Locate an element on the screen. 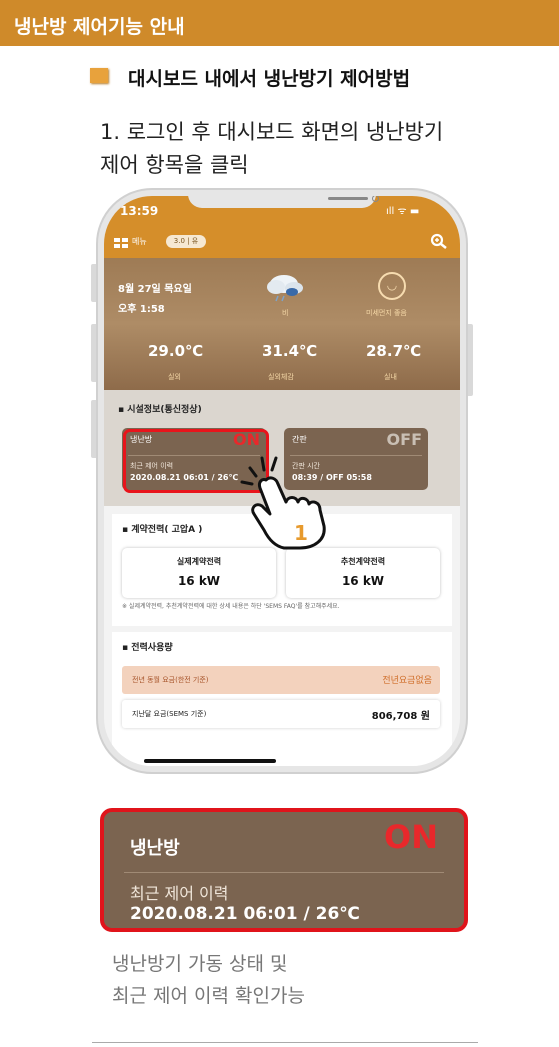 This screenshot has height=1047, width=559. hvac-card-zoom: 냉난방 ON 최근 제어 이력 2020.08.21 06:01 / 26℃ is located at coordinates (284, 870).